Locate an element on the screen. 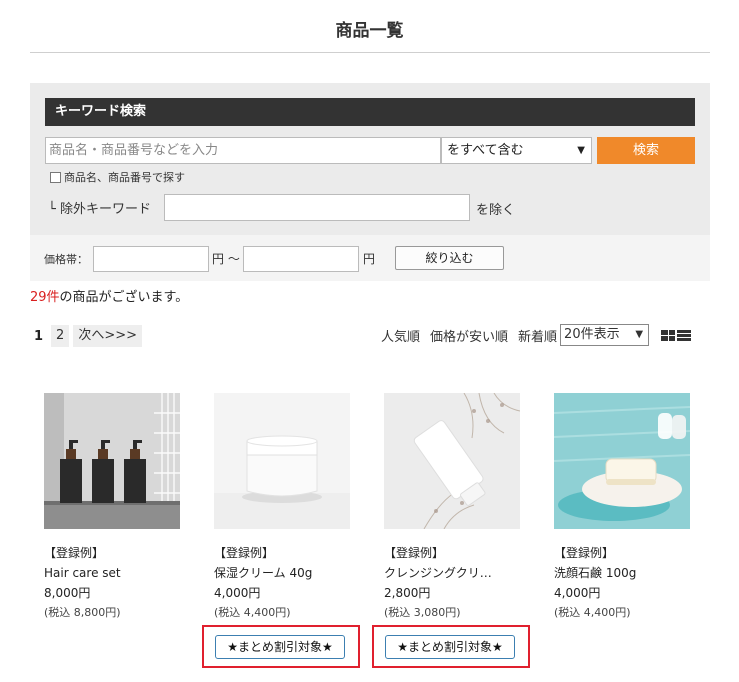  page-current: 1 is located at coordinates (39, 336).